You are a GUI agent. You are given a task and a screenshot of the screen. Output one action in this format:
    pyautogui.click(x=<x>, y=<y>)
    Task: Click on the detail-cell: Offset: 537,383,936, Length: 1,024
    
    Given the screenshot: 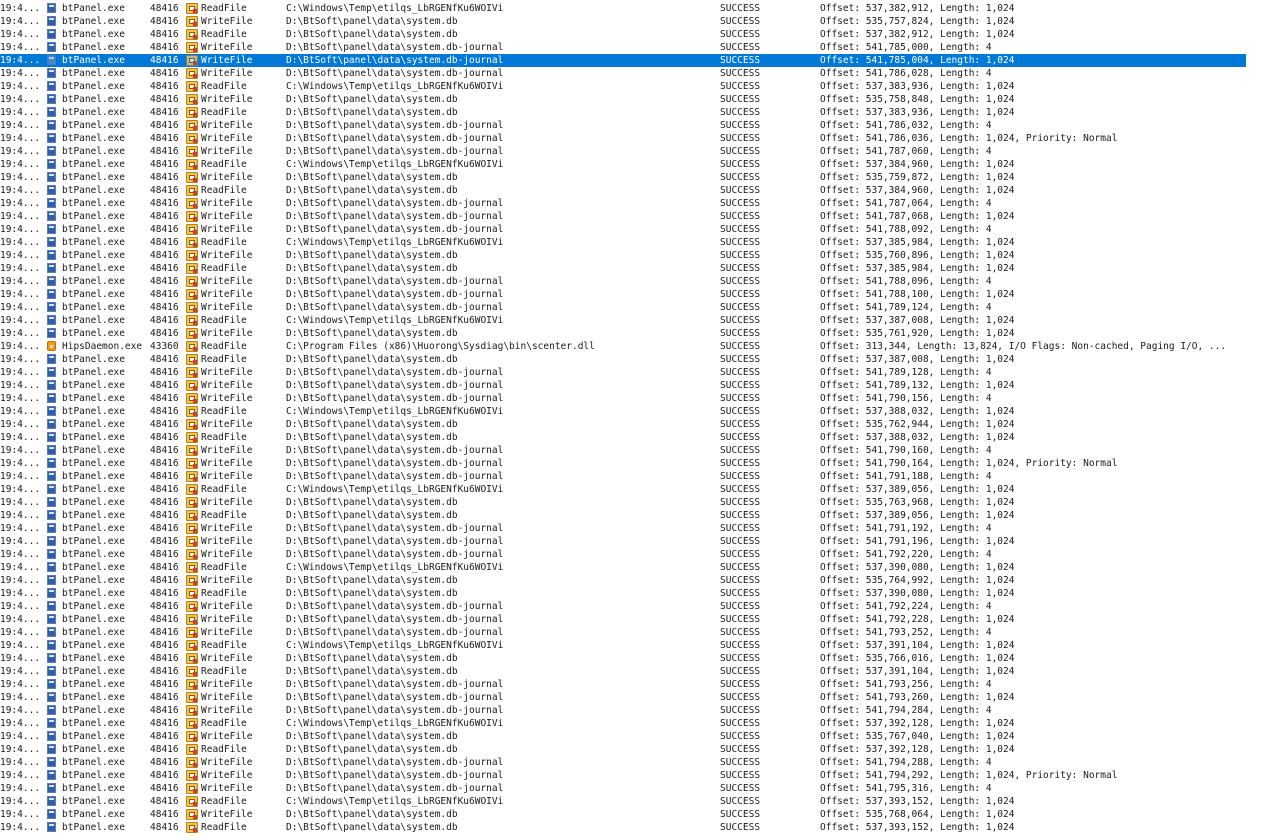 What is the action you would take?
    pyautogui.click(x=917, y=86)
    